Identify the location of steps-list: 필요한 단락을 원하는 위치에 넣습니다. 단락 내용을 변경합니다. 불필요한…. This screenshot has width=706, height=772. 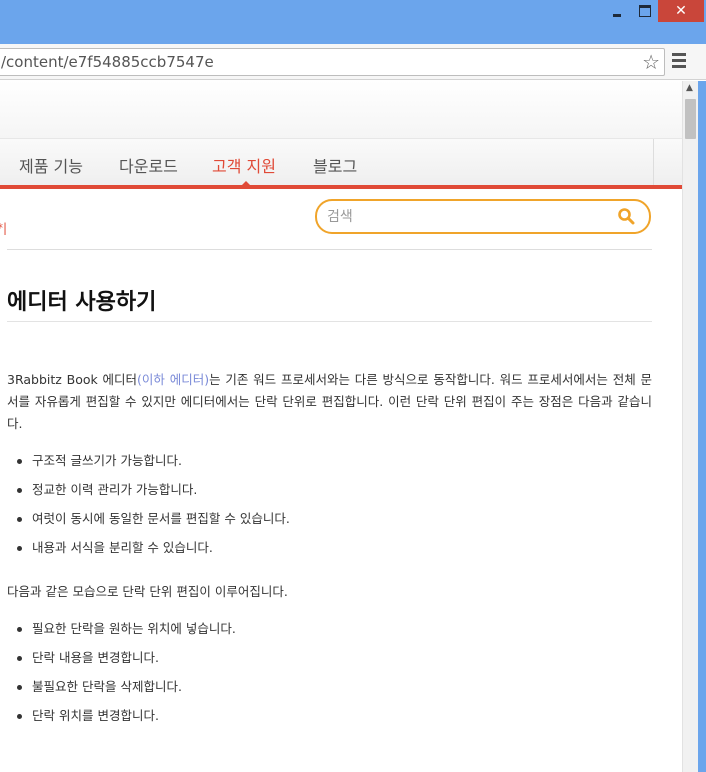
(329, 676).